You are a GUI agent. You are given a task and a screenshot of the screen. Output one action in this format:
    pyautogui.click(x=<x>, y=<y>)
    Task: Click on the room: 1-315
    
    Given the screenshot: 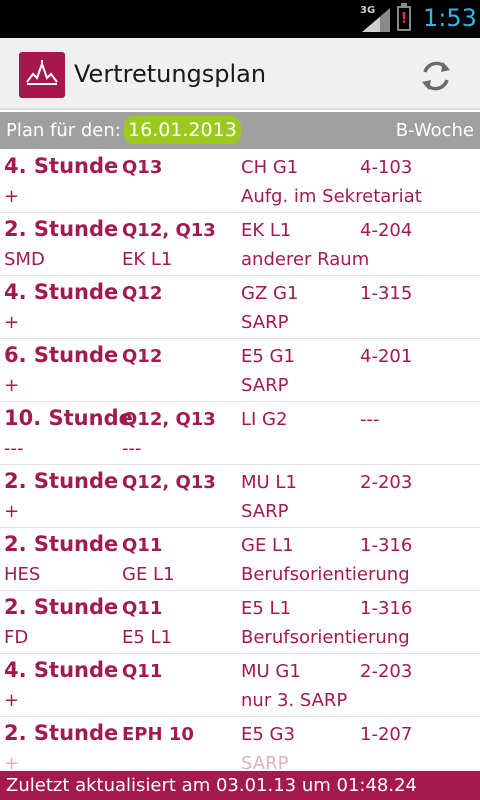 What is the action you would take?
    pyautogui.click(x=386, y=293)
    